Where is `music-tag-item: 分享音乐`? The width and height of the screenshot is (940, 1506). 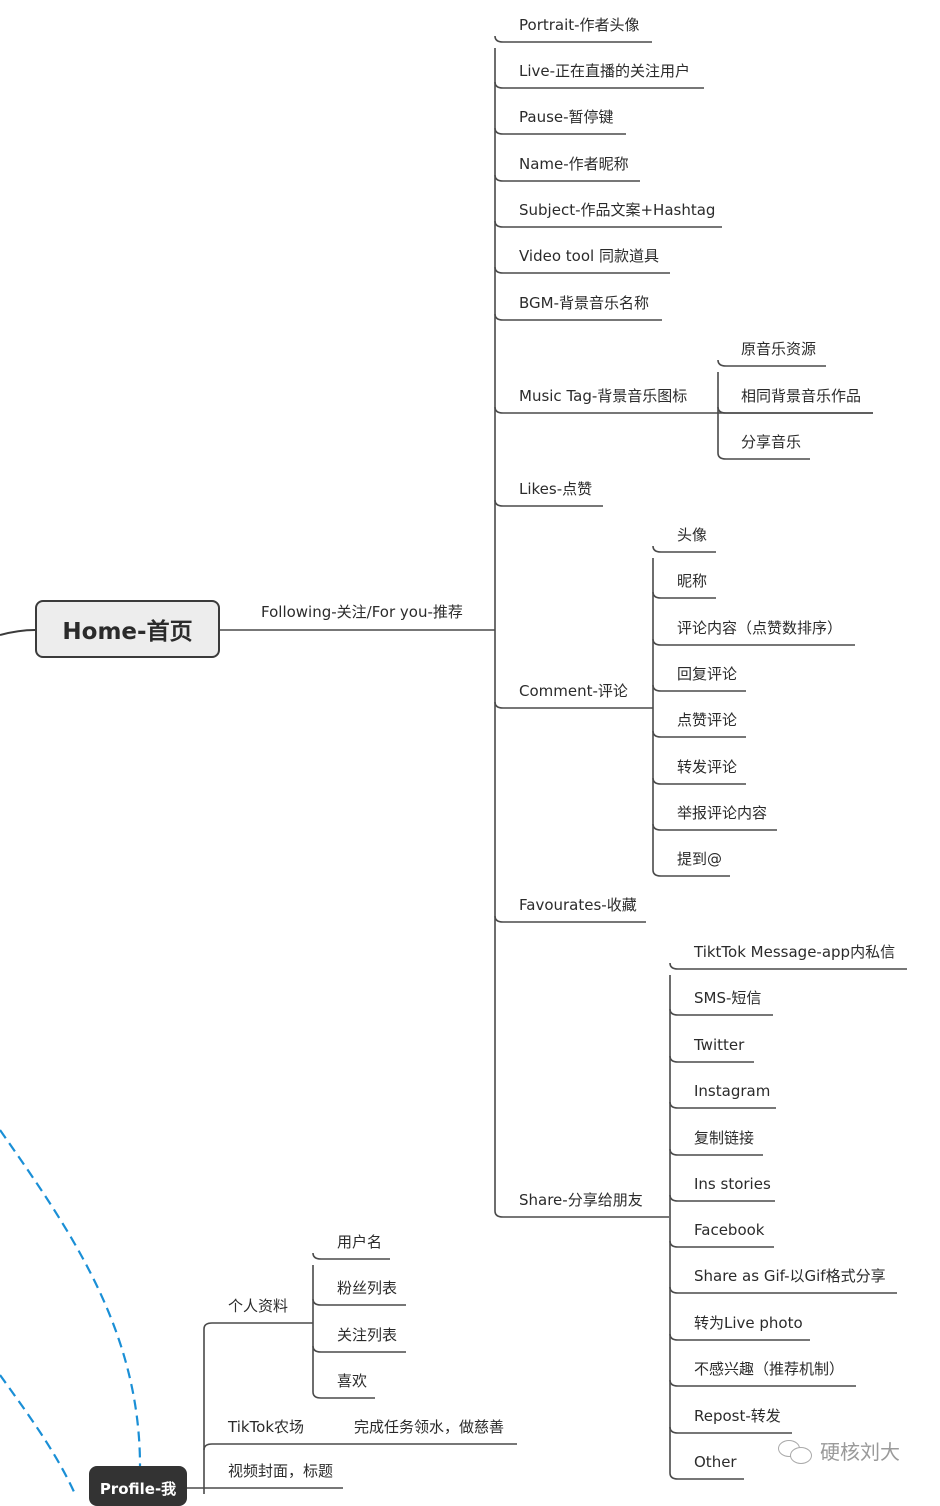 music-tag-item: 分享音乐 is located at coordinates (771, 442).